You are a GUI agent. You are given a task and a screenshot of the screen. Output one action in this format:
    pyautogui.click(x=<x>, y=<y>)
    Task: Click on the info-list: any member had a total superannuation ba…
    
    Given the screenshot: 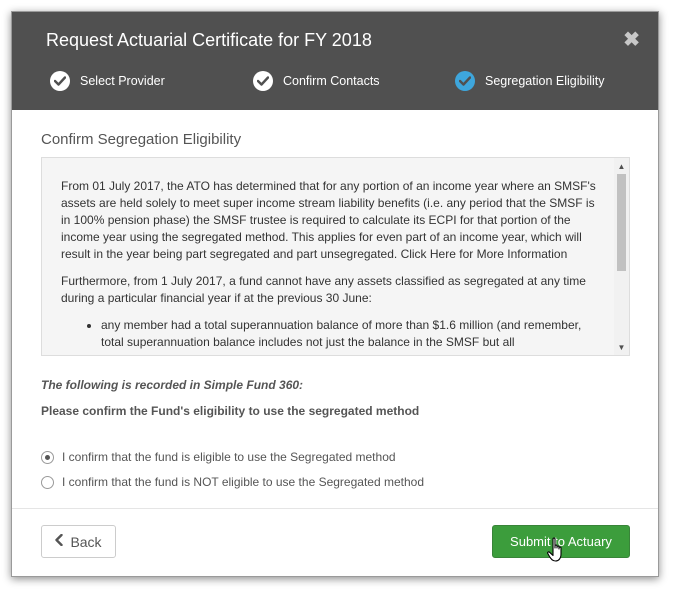 What is the action you would take?
    pyautogui.click(x=329, y=334)
    